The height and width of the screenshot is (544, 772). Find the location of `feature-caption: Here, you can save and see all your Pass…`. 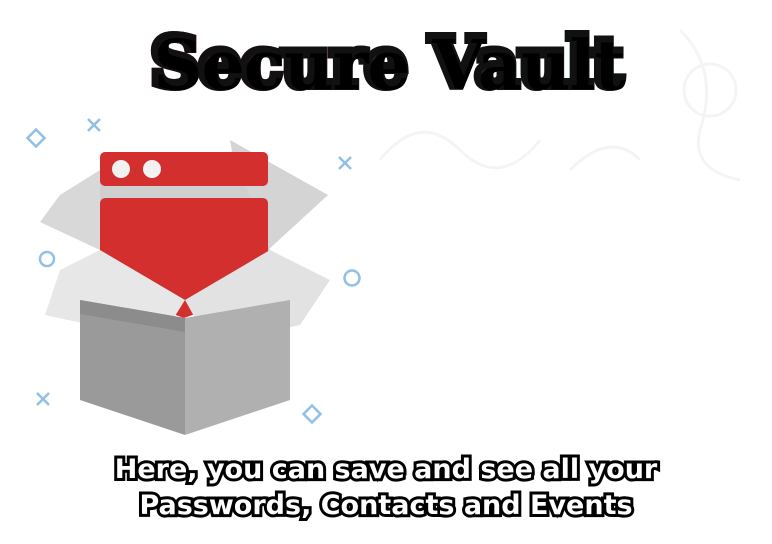

feature-caption: Here, you can save and see all your Pass… is located at coordinates (386, 487).